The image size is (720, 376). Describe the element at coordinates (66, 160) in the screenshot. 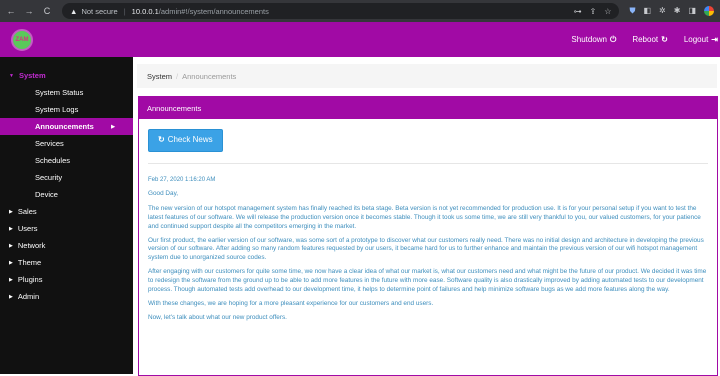

I see `sidebar-item-schedules: Schedules` at that location.